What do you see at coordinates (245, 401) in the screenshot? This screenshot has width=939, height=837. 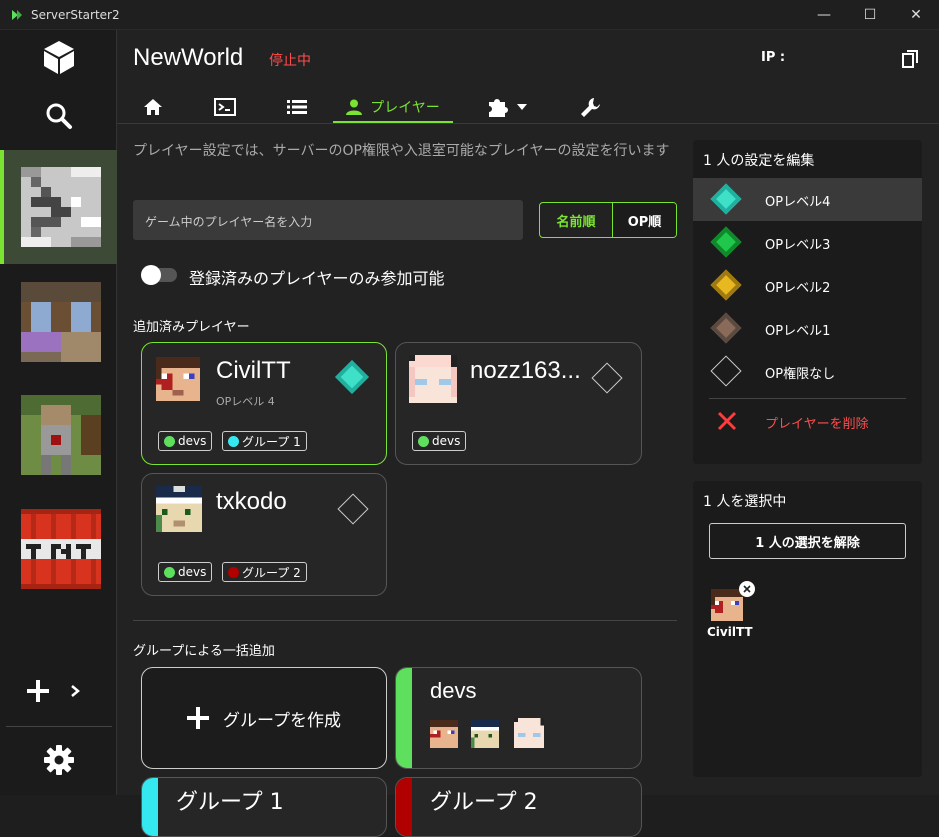 I see `player-op-level: OPレベル 4` at bounding box center [245, 401].